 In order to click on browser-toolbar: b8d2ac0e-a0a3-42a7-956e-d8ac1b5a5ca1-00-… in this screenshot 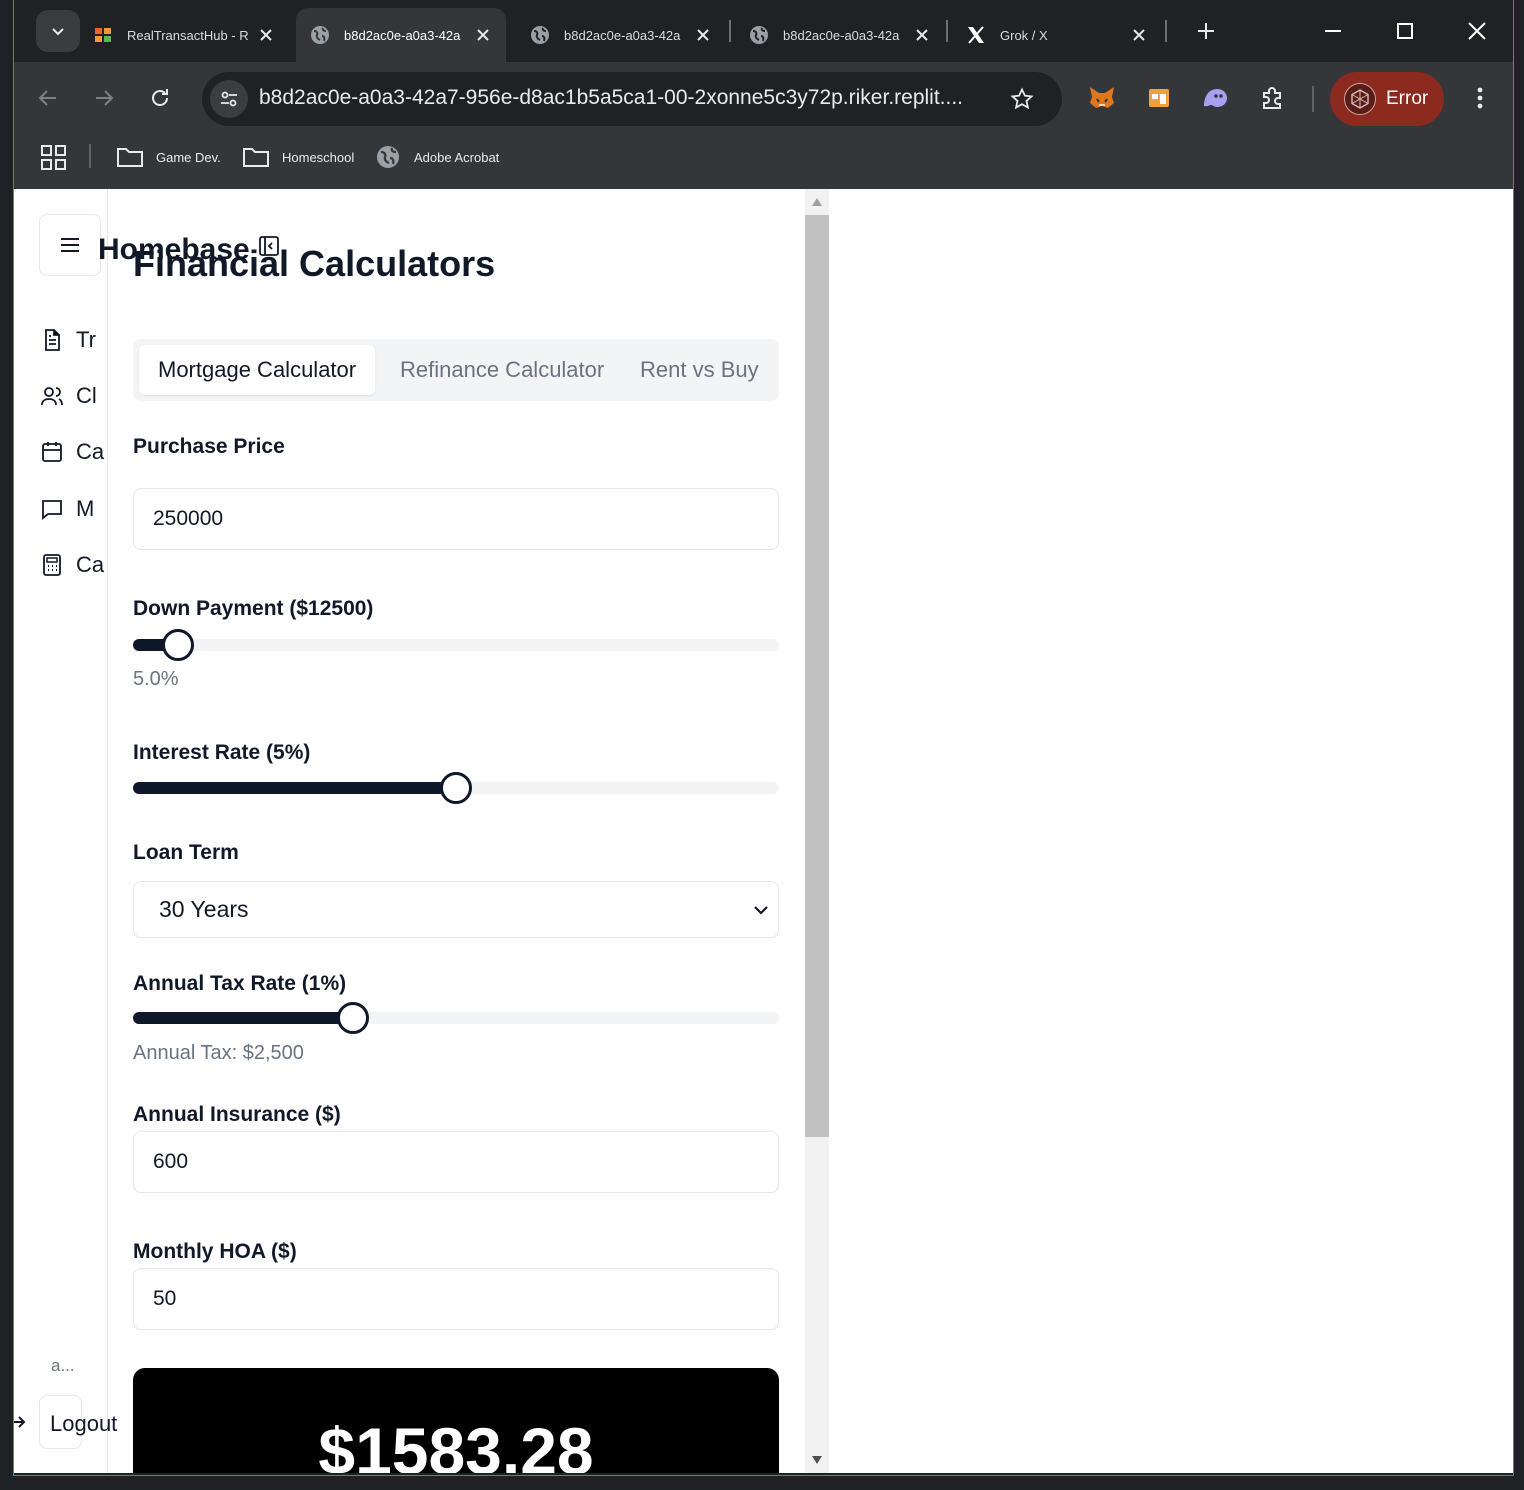, I will do `click(763, 98)`.